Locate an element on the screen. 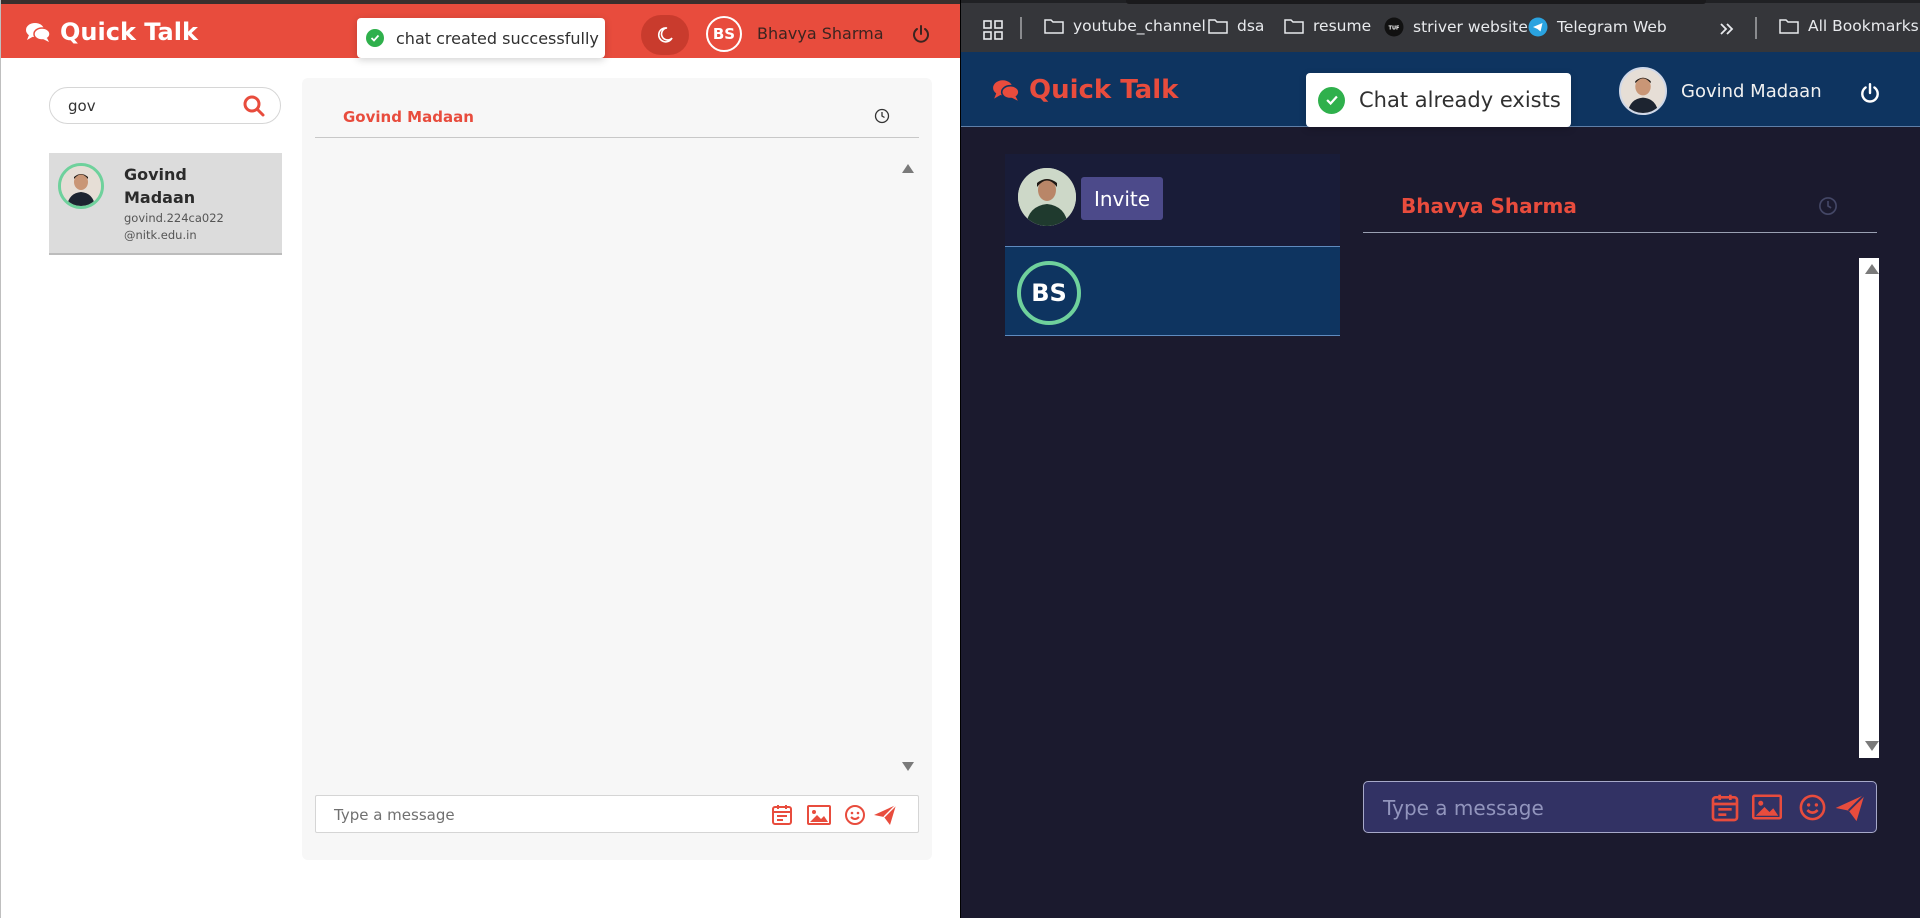 This screenshot has width=1920, height=918. user-name: Govind Madaan is located at coordinates (1751, 91).